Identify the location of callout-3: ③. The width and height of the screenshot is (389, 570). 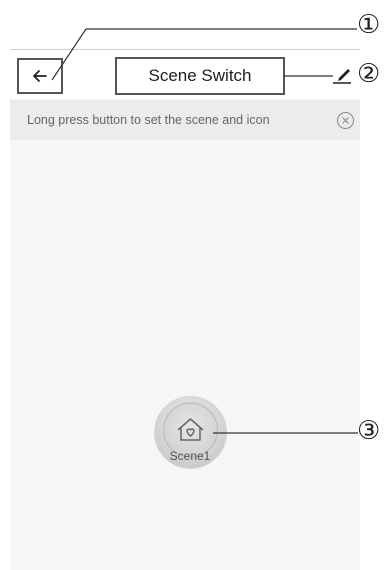
(369, 431).